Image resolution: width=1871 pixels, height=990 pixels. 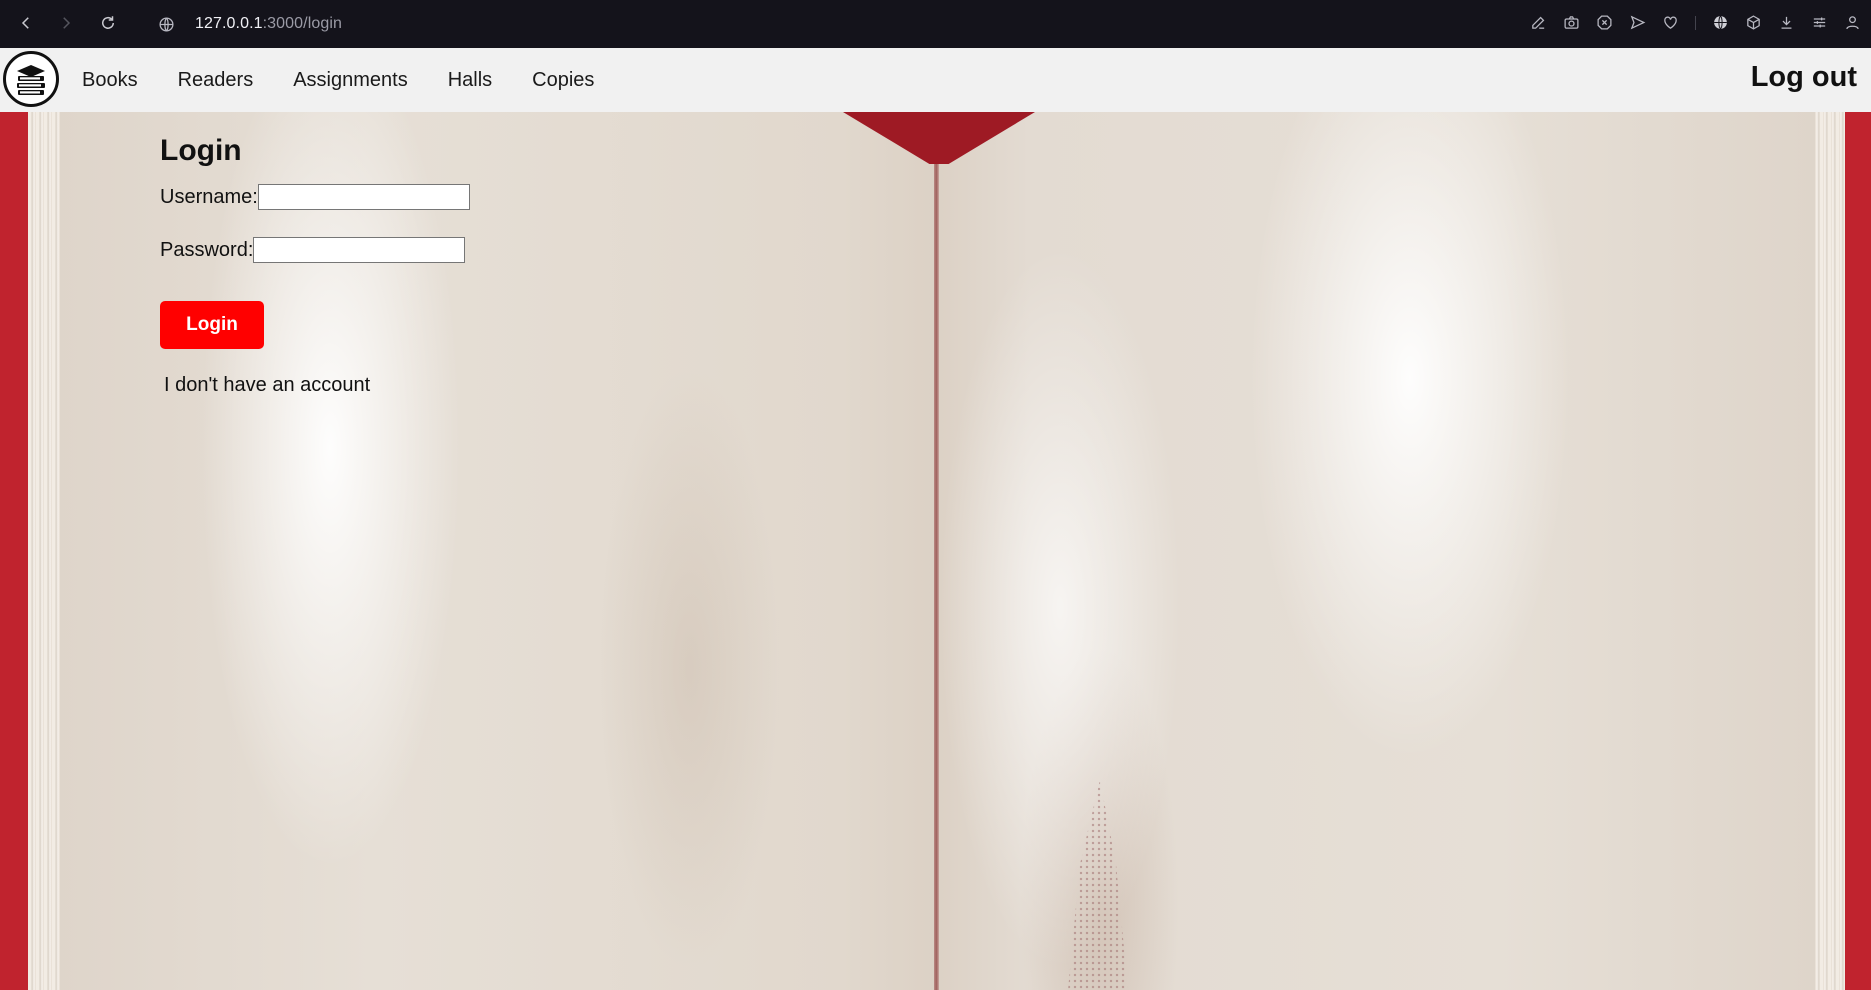 What do you see at coordinates (1858, 551) in the screenshot?
I see `book-cover-right` at bounding box center [1858, 551].